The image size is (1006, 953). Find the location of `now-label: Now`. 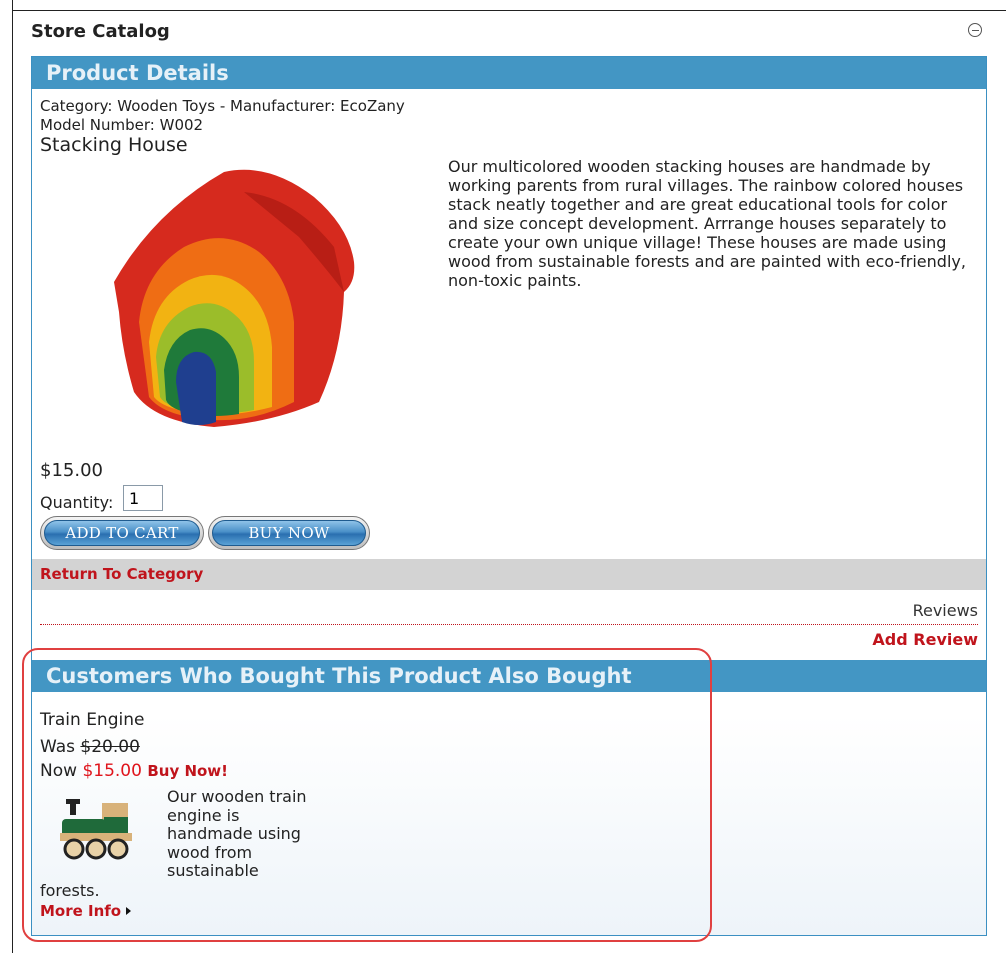

now-label: Now is located at coordinates (59, 771).